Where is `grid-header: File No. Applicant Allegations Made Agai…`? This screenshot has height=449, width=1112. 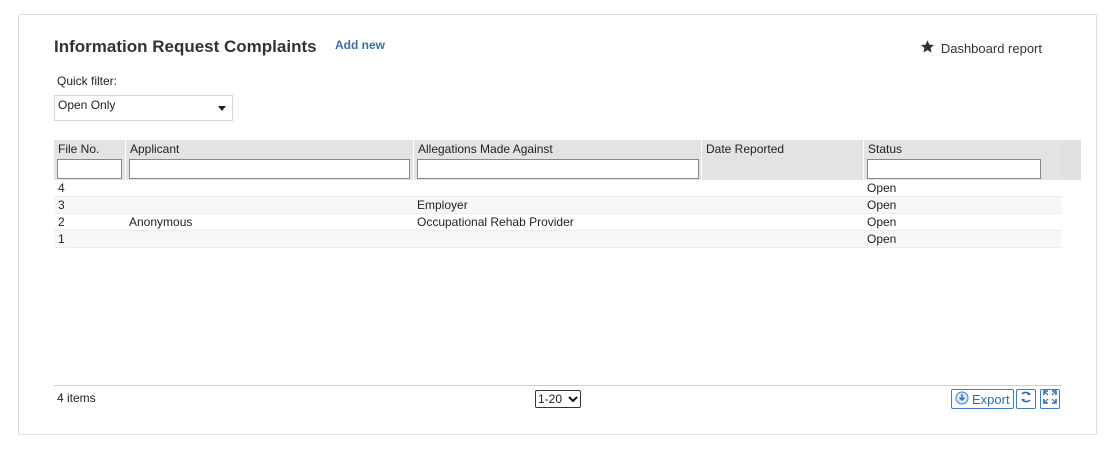
grid-header: File No. Applicant Allegations Made Agai… is located at coordinates (567, 160).